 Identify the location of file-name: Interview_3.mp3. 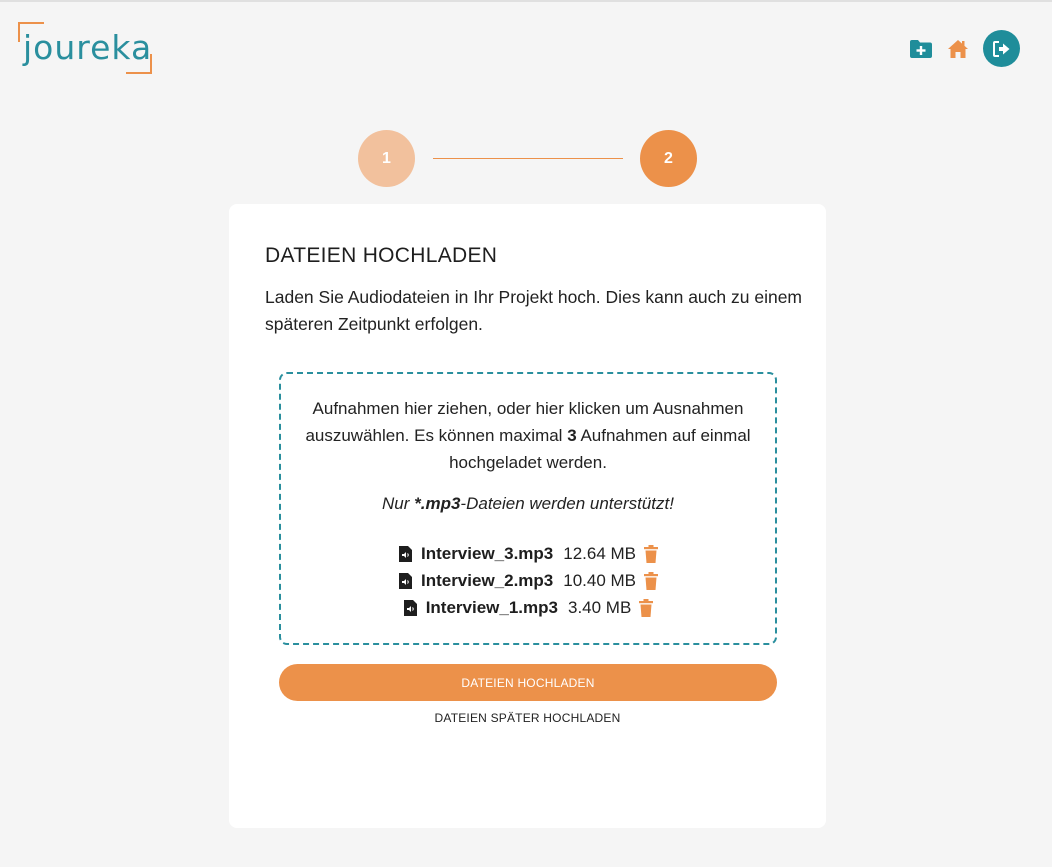
(487, 553).